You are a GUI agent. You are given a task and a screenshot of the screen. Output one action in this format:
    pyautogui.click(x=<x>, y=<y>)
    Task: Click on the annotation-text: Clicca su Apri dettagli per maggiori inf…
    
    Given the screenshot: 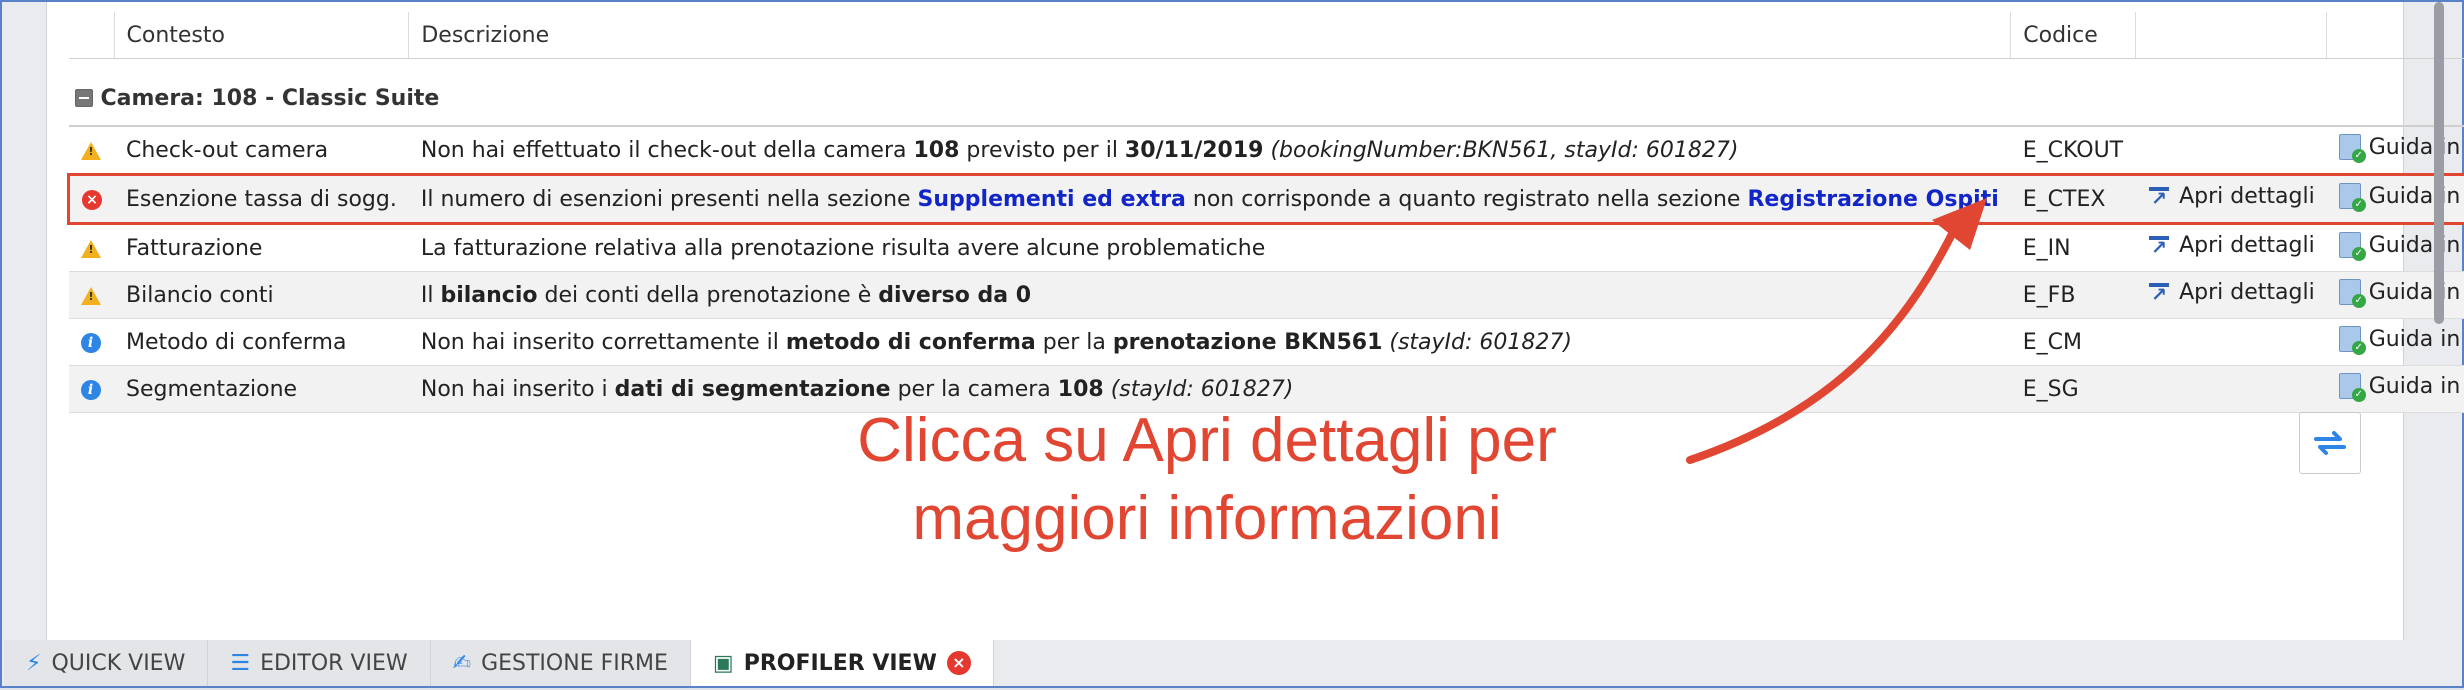 What is the action you would take?
    pyautogui.click(x=1207, y=480)
    